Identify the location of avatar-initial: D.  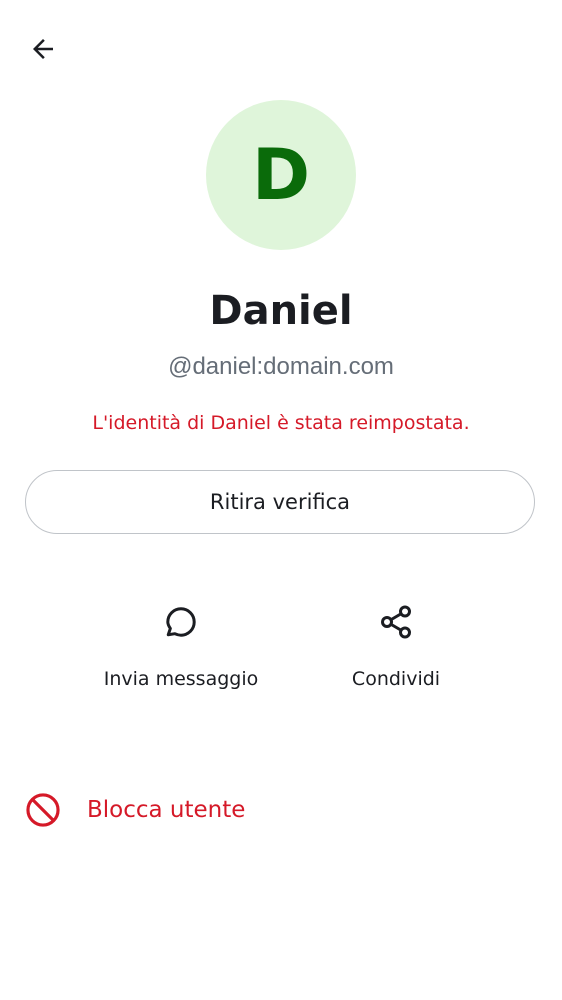
(281, 175).